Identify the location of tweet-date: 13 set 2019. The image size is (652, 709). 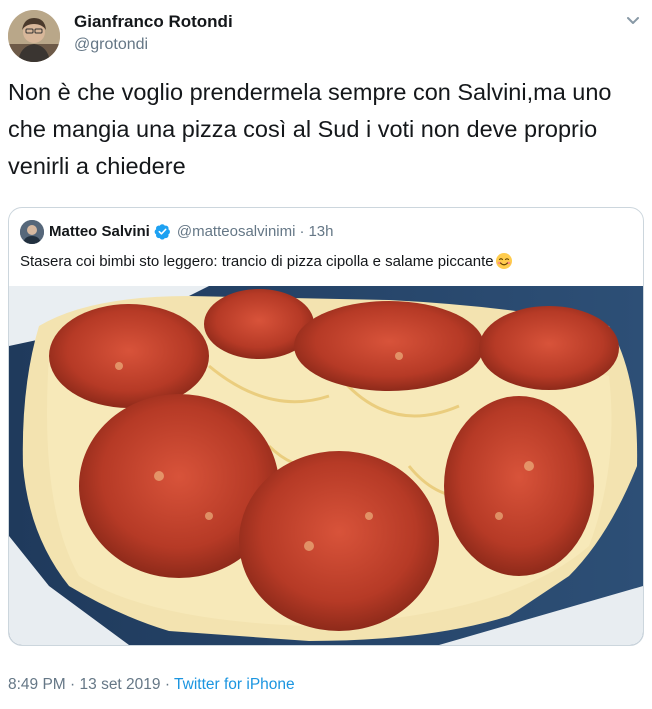
(120, 684).